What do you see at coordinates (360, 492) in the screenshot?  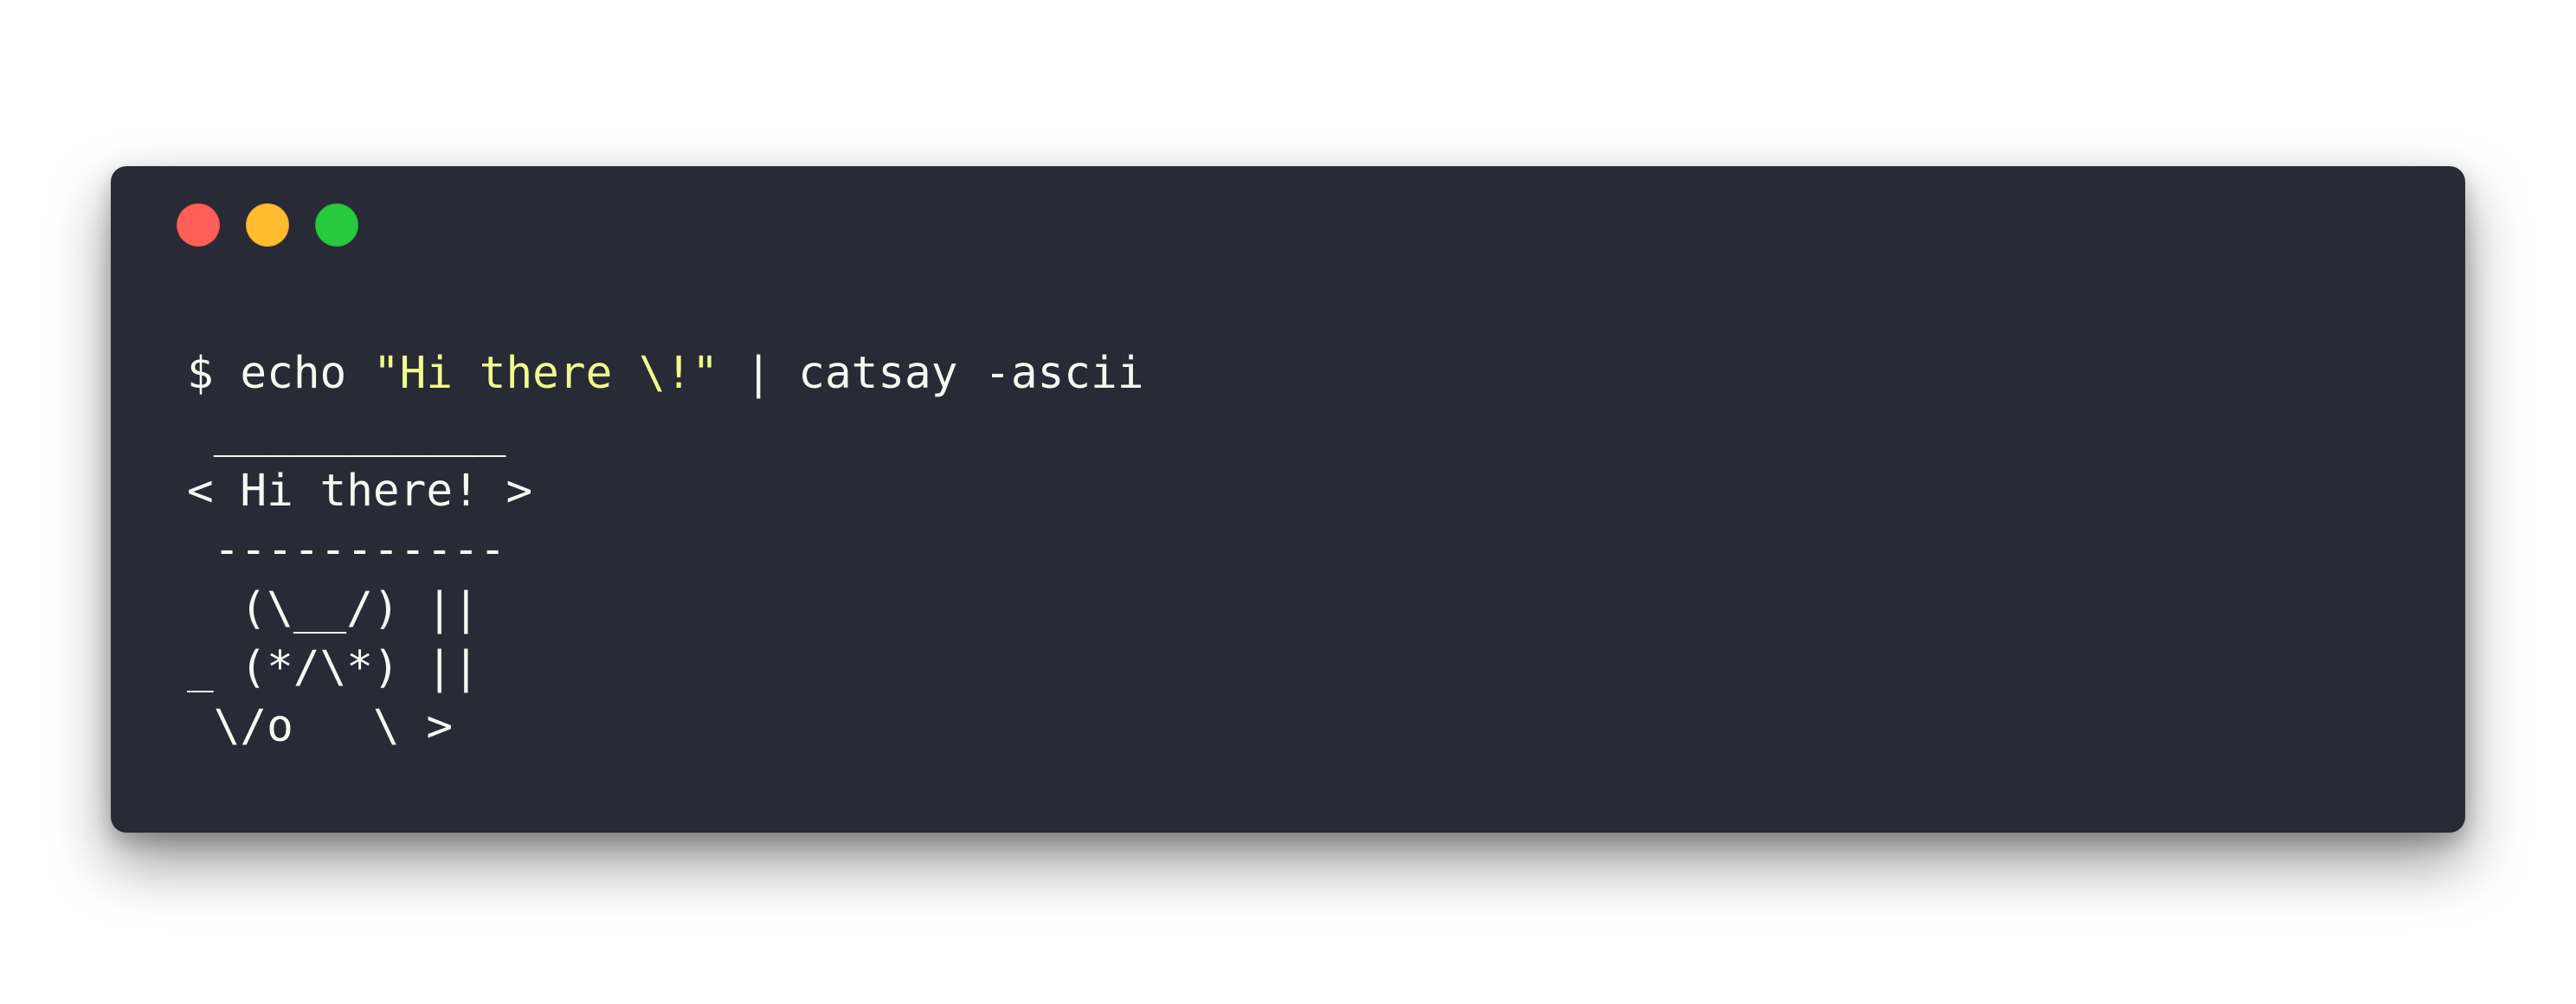 I see `output-line-2: < Hi there! >` at bounding box center [360, 492].